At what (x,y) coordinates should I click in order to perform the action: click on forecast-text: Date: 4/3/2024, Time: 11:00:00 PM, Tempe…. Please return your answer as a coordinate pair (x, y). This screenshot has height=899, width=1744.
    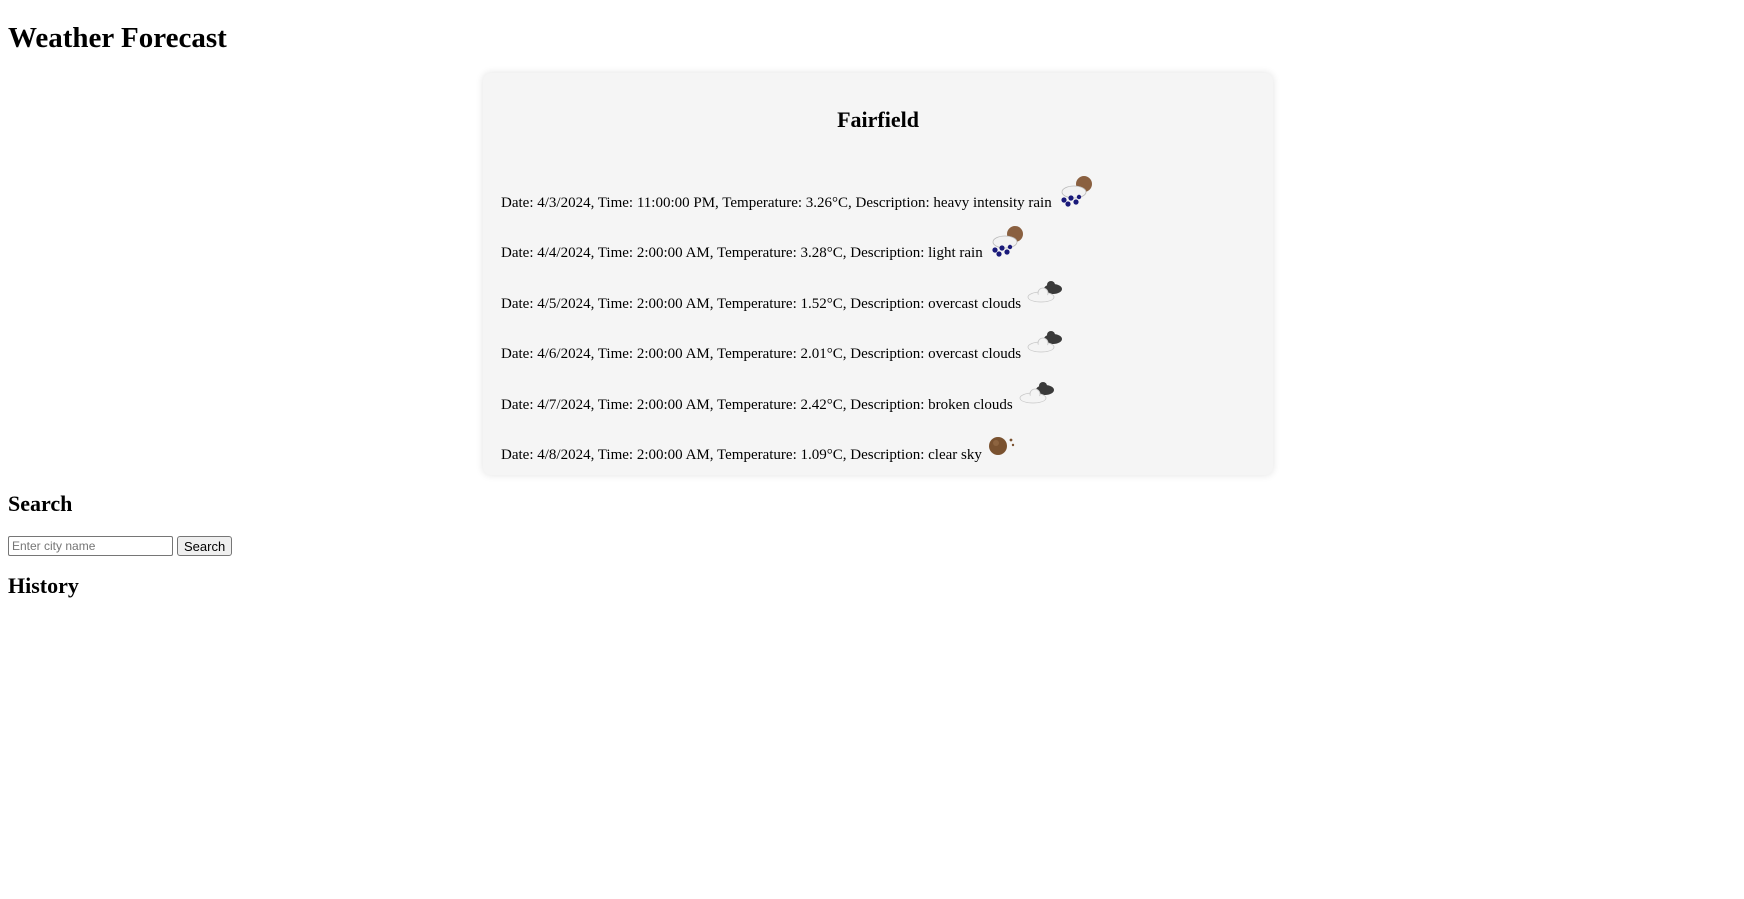
    Looking at the image, I should click on (776, 202).